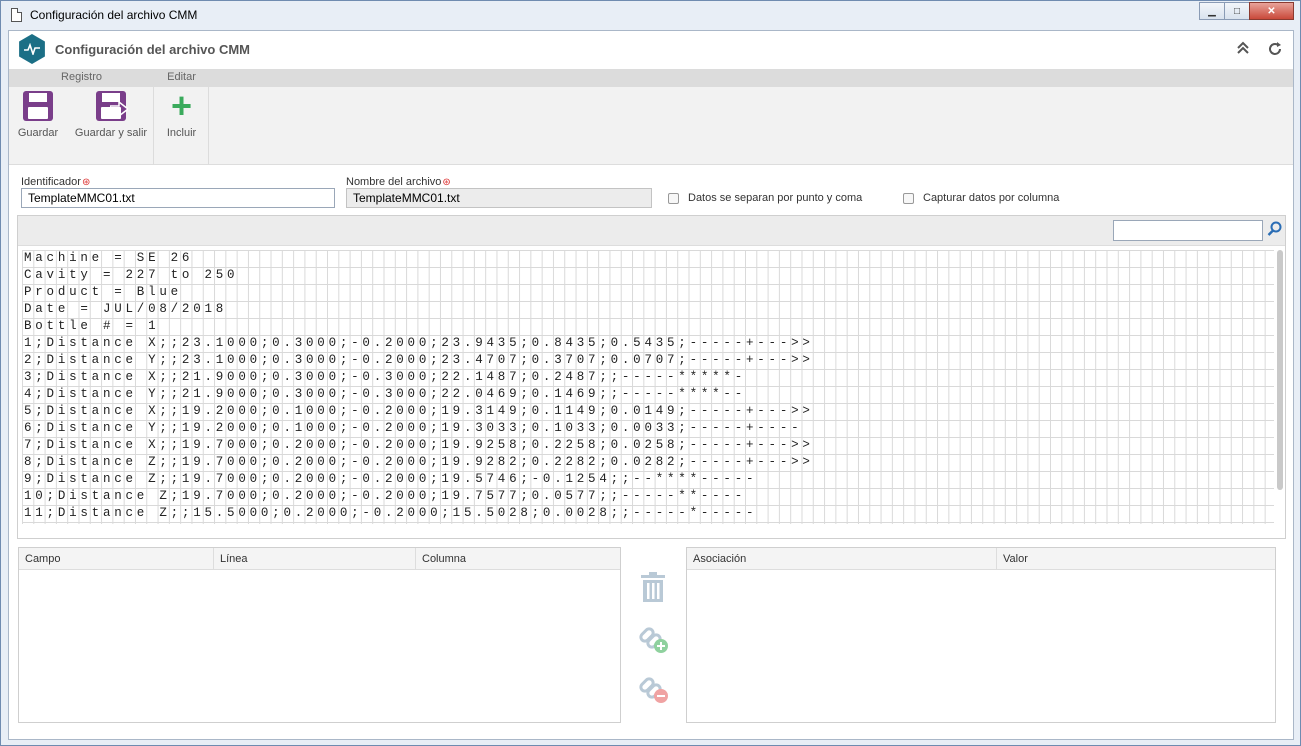 The image size is (1301, 746). Describe the element at coordinates (518, 558) in the screenshot. I see `column-header-columna: Columna` at that location.